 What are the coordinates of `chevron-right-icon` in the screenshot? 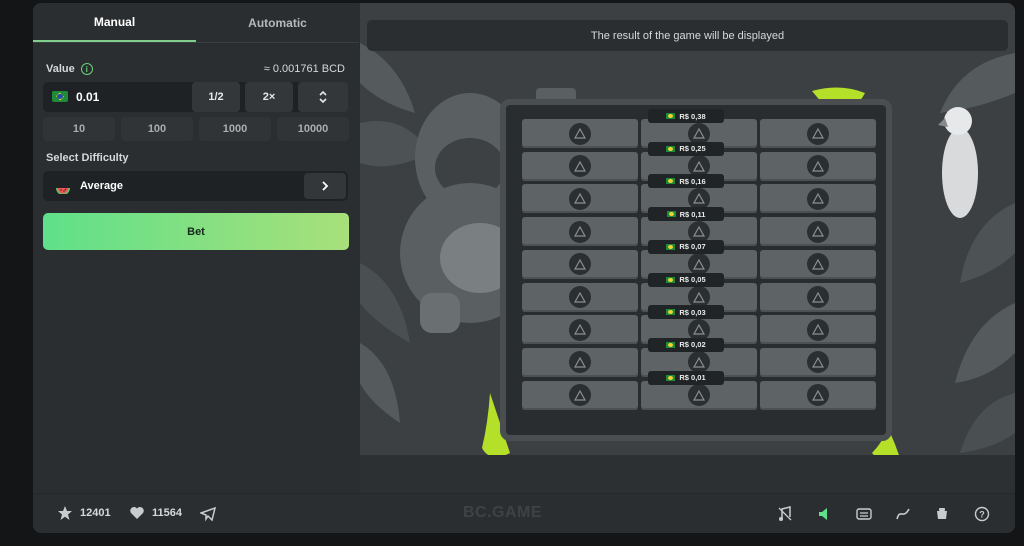 It's located at (325, 186).